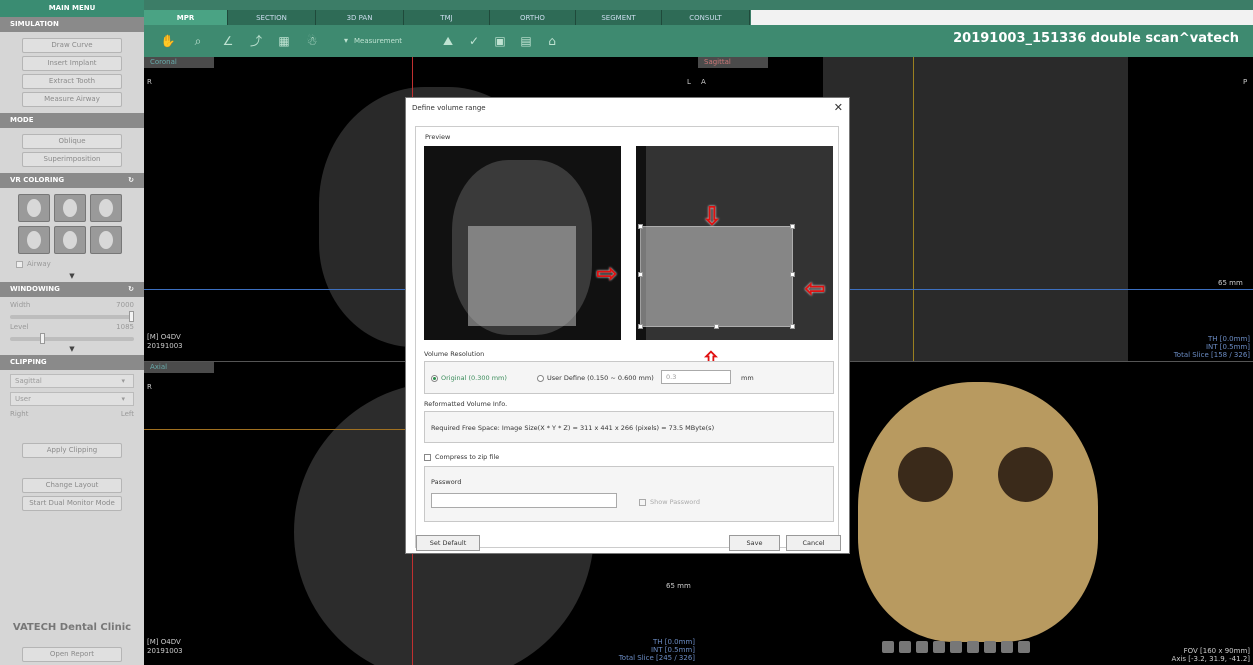 The width and height of the screenshot is (1253, 665). What do you see at coordinates (168, 41) in the screenshot?
I see `pan-hand-icon: ✋` at bounding box center [168, 41].